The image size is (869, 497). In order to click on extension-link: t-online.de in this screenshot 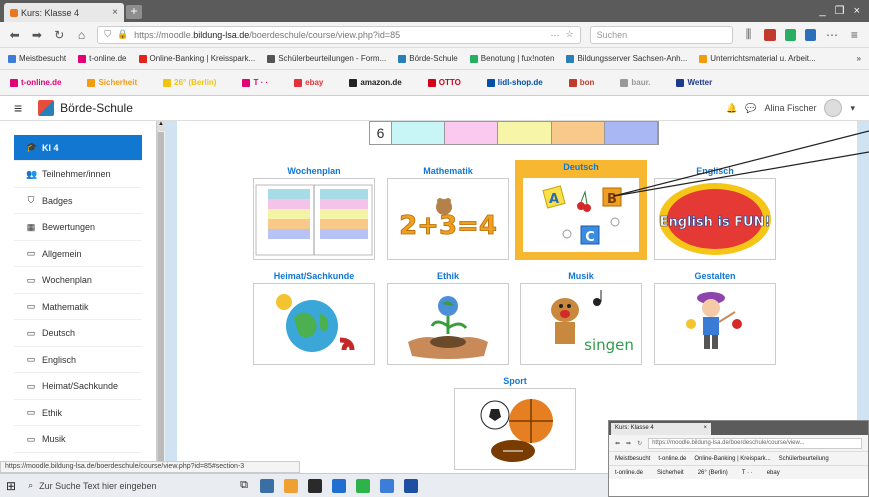, I will do `click(35, 82)`.